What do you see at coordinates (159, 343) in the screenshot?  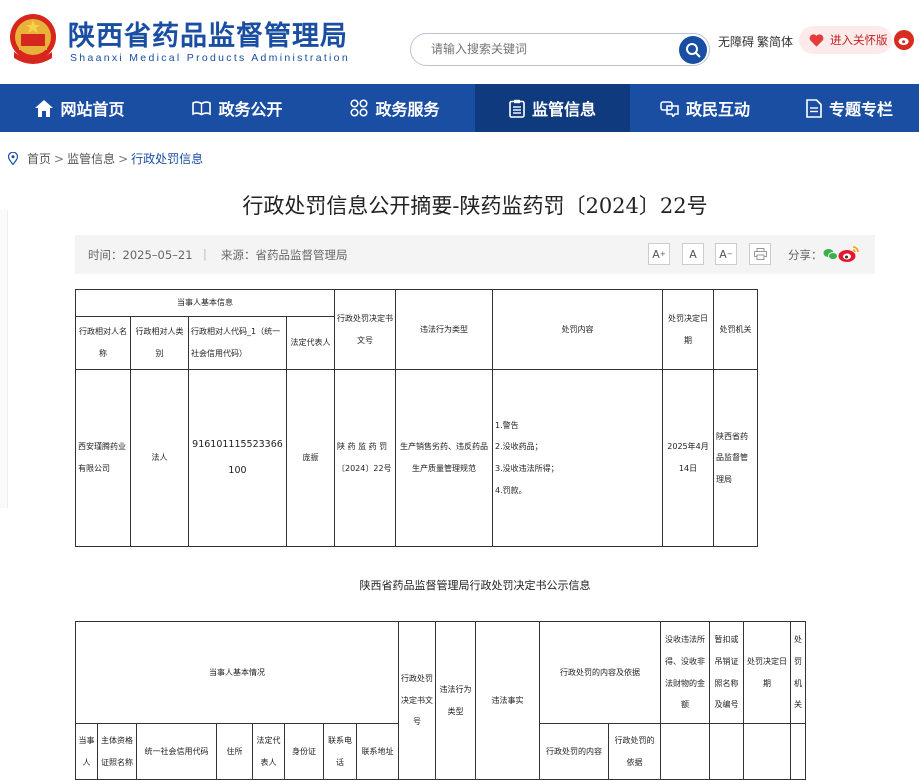 I see `party-category-header: 行政相对人类别` at bounding box center [159, 343].